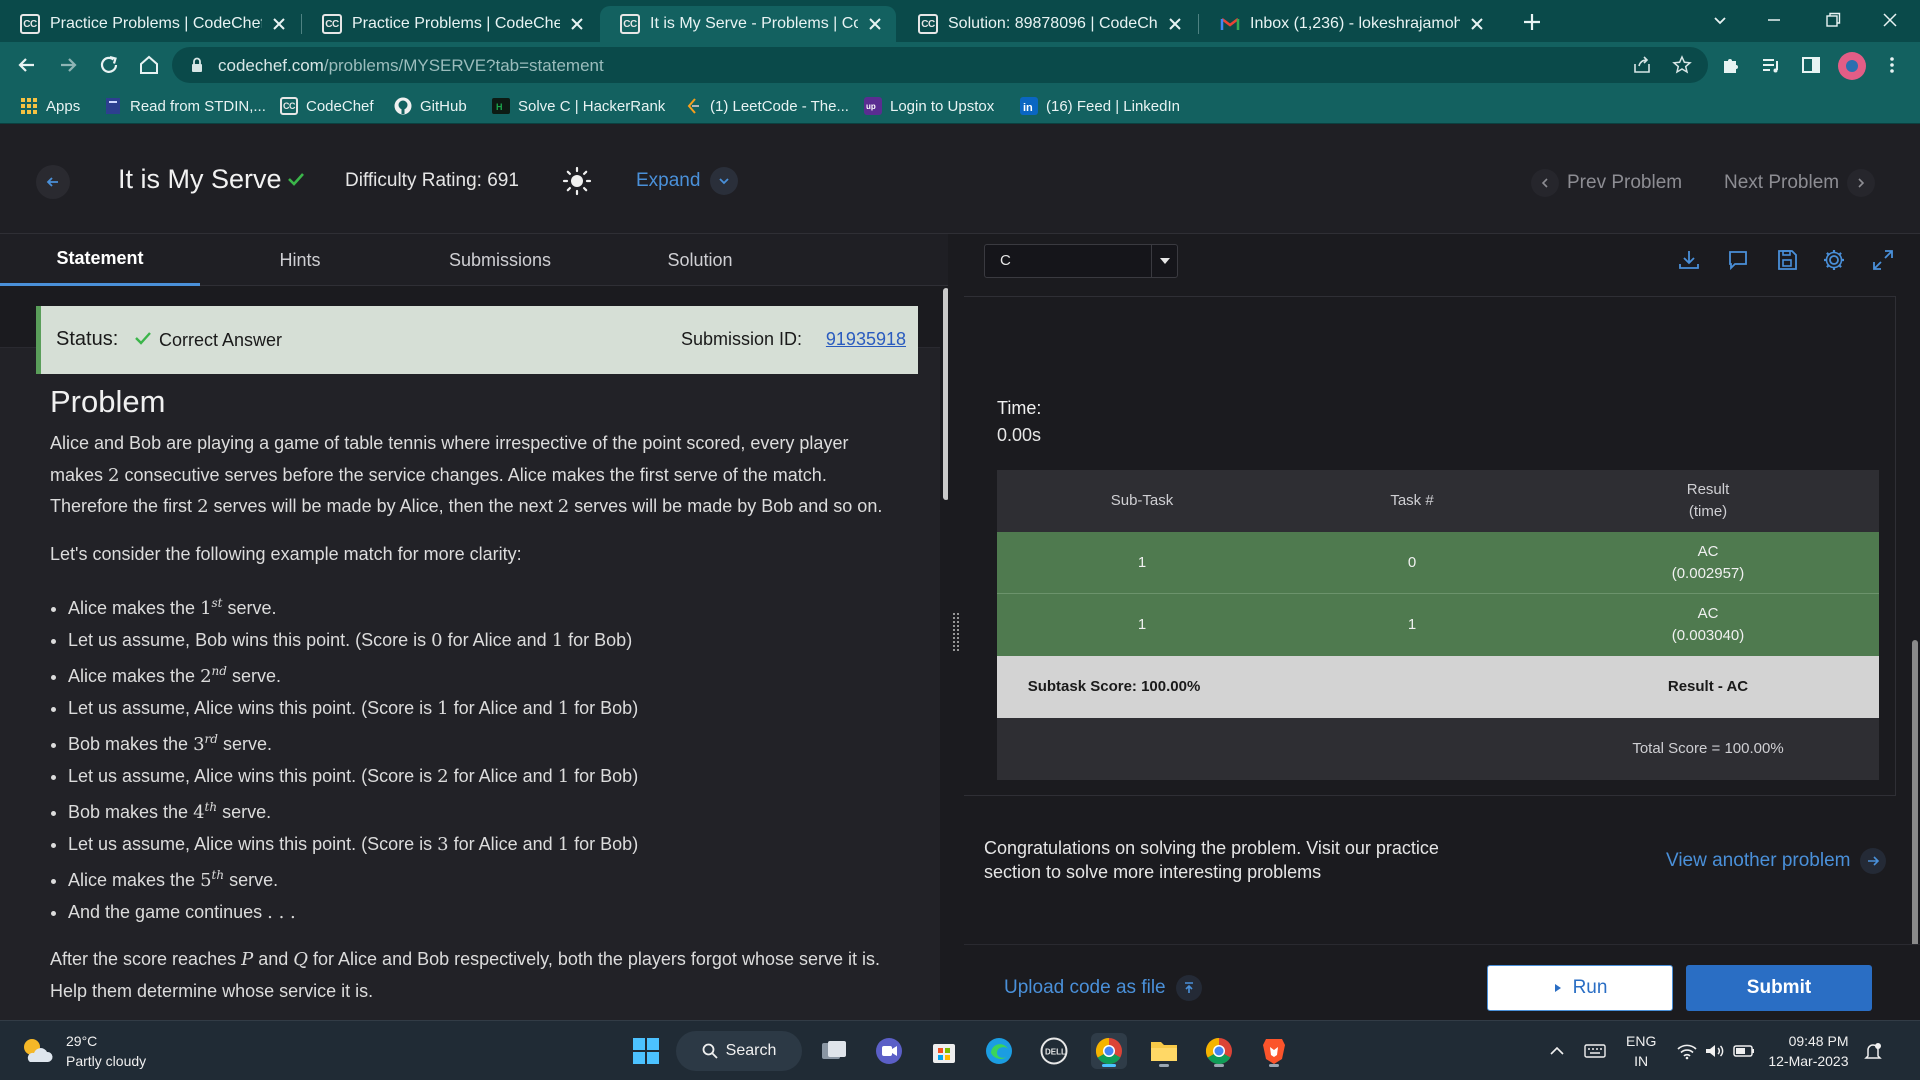 The image size is (1920, 1080). I want to click on browser-tab: CC Solution: 89878096 | CodeChef, so click(1047, 24).